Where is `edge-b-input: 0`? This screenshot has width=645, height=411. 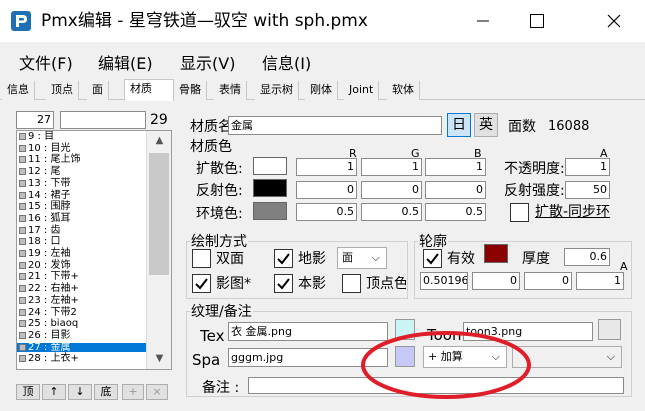
edge-b-input: 0 is located at coordinates (548, 281).